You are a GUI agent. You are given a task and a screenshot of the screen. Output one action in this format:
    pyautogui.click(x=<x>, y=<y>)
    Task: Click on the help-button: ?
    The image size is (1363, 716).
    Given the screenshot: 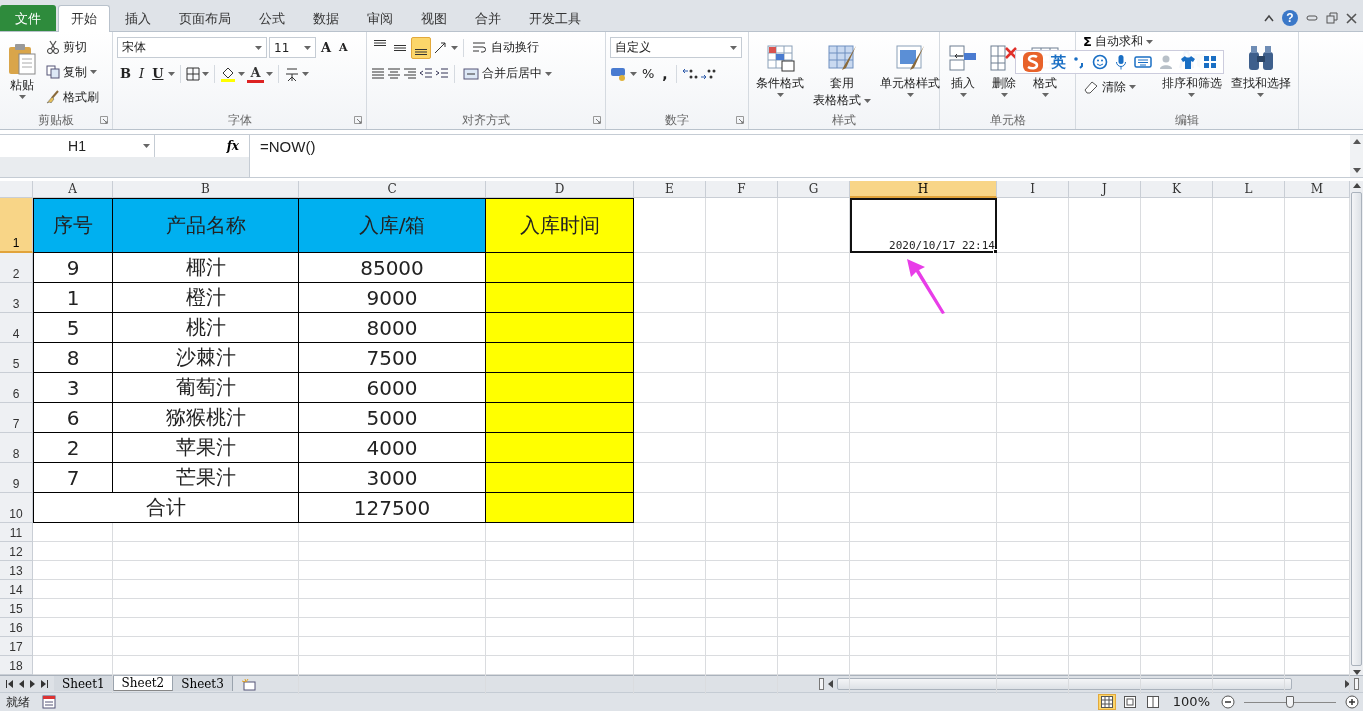 What is the action you would take?
    pyautogui.click(x=1290, y=18)
    